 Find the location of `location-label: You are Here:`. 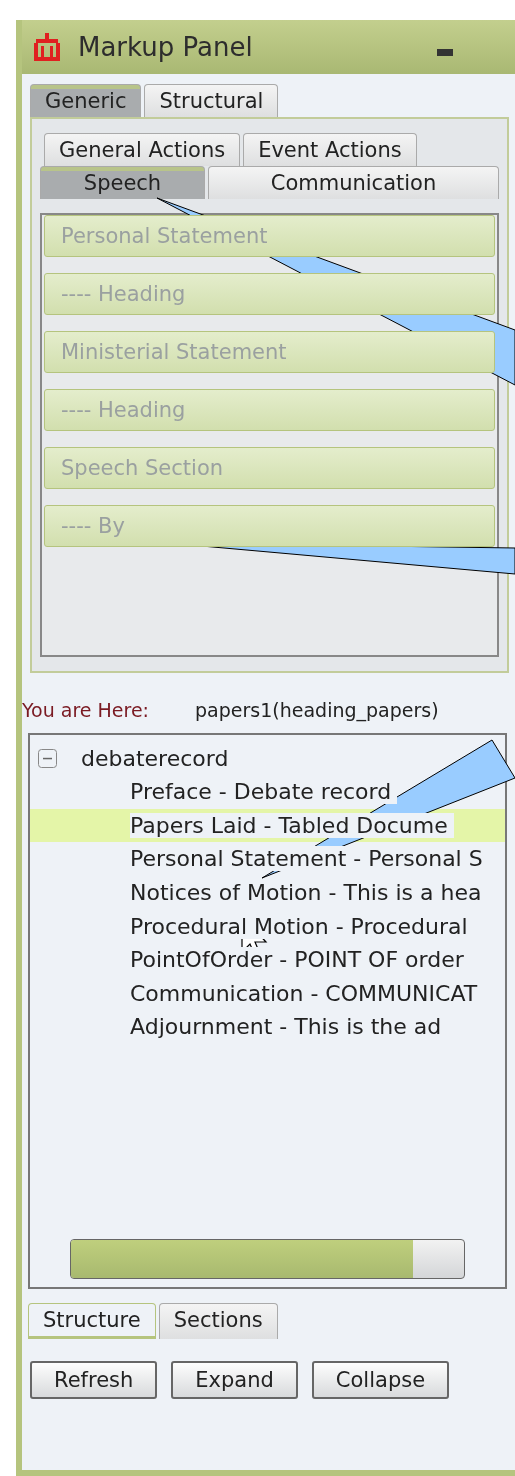

location-label: You are Here: is located at coordinates (86, 710).